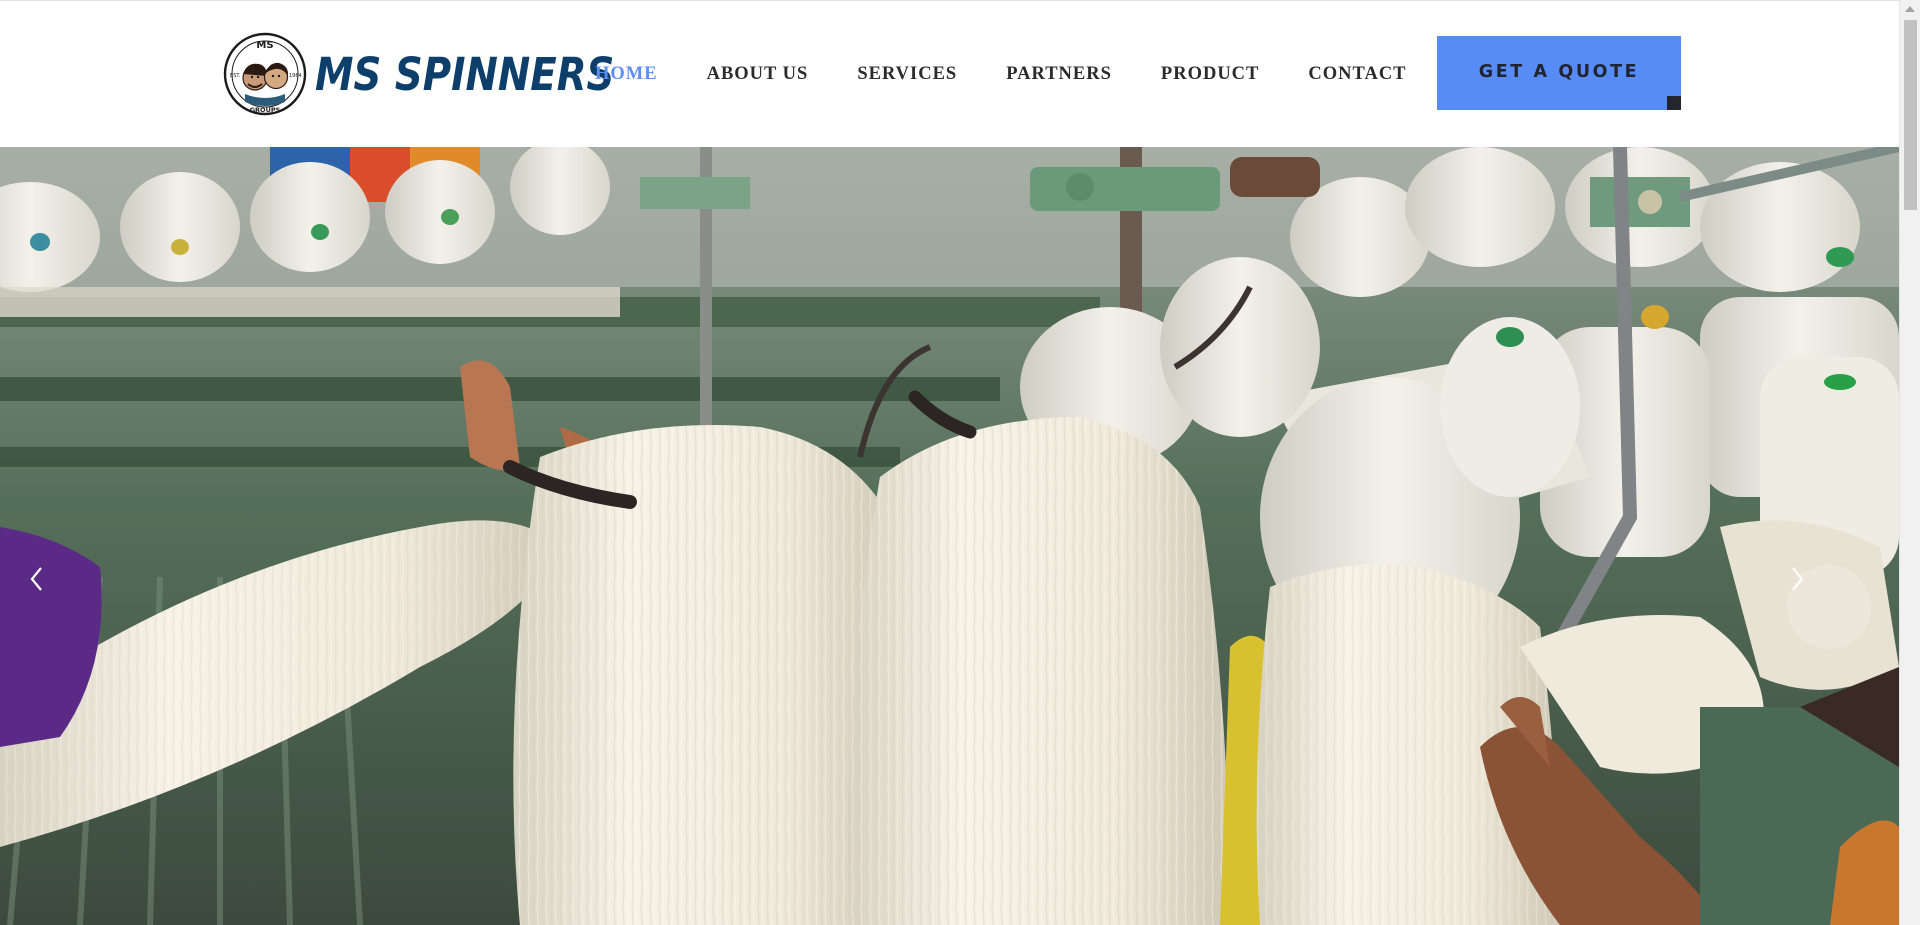 The height and width of the screenshot is (925, 1920). Describe the element at coordinates (1210, 74) in the screenshot. I see `nav-product: PRODUCT` at that location.